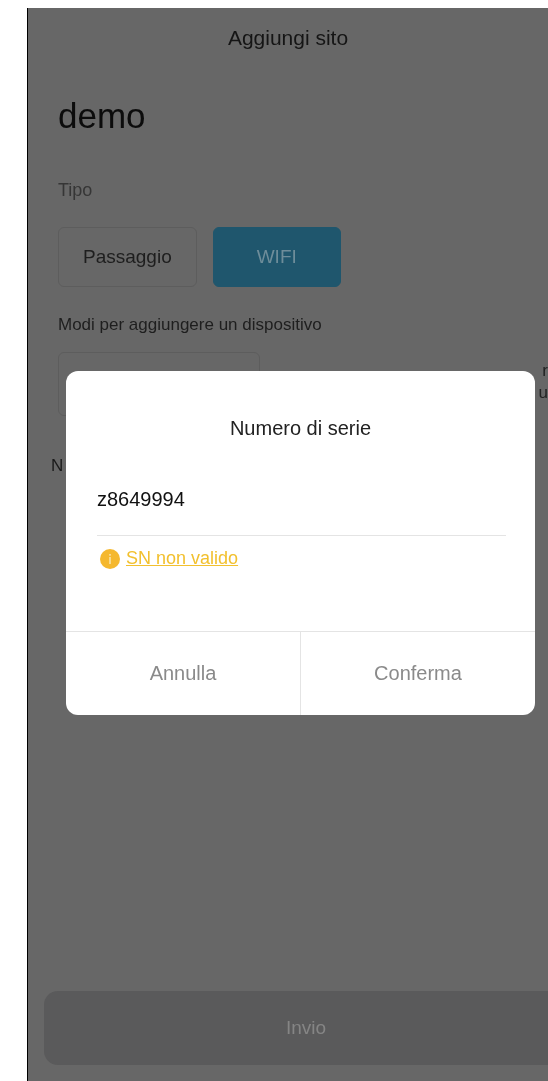 The width and height of the screenshot is (548, 1081). I want to click on dialog-button: Conferma, so click(417, 673).